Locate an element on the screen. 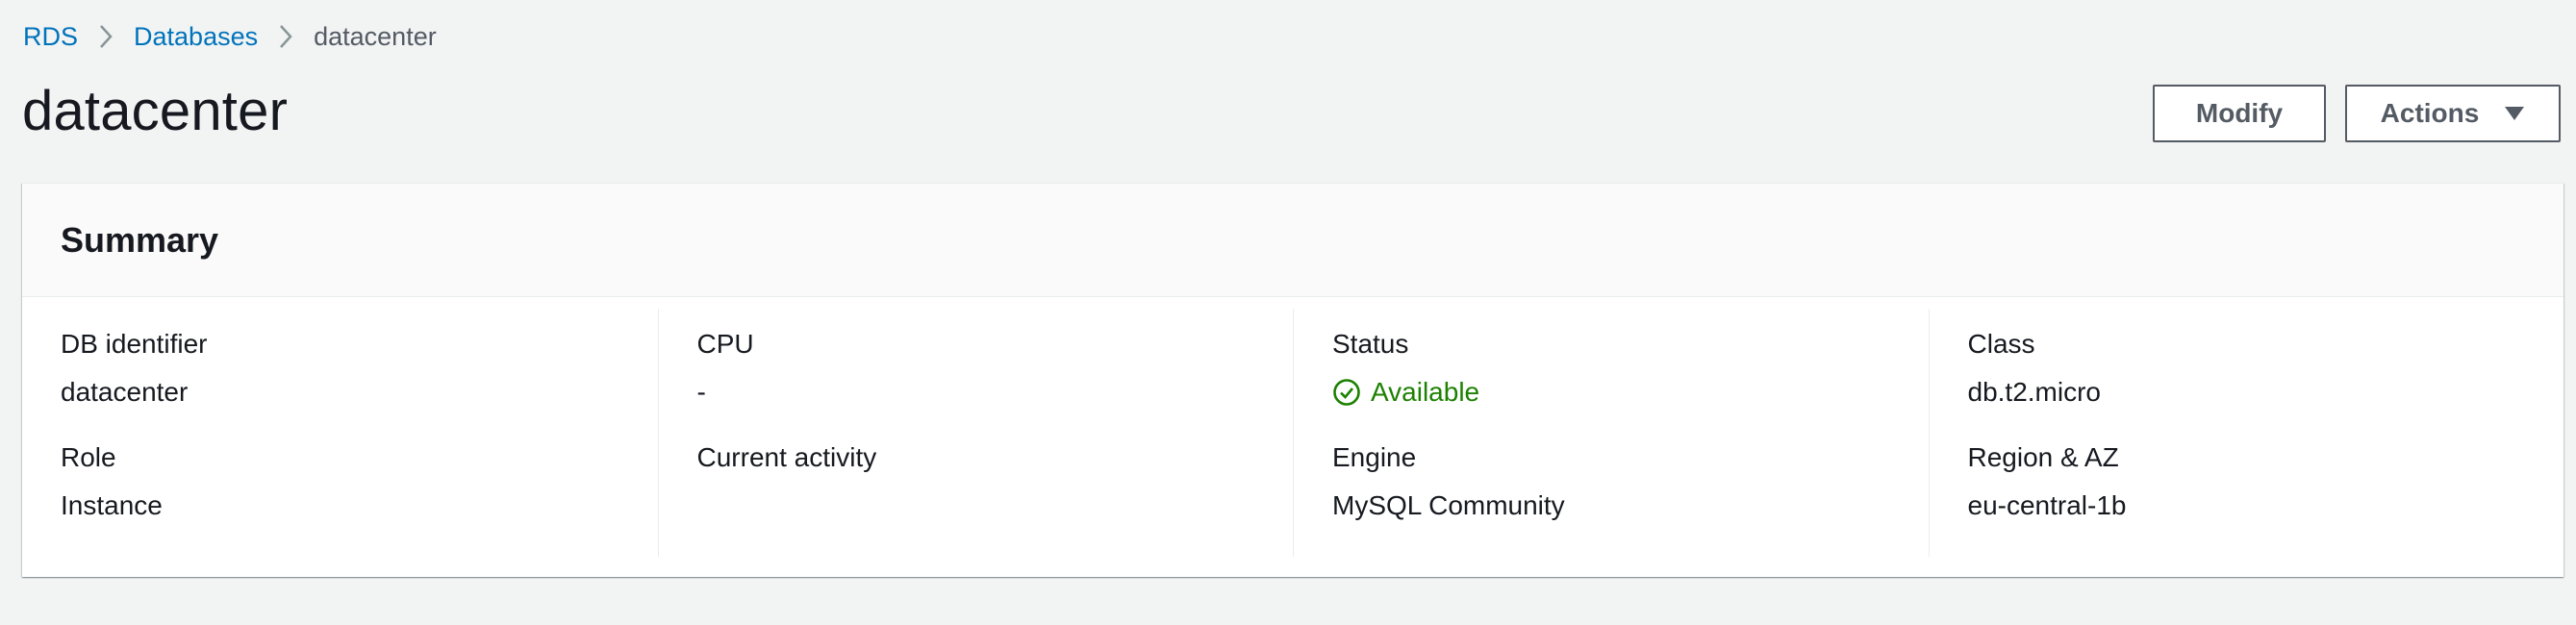 The image size is (2576, 625). field-label: Class is located at coordinates (2001, 344).